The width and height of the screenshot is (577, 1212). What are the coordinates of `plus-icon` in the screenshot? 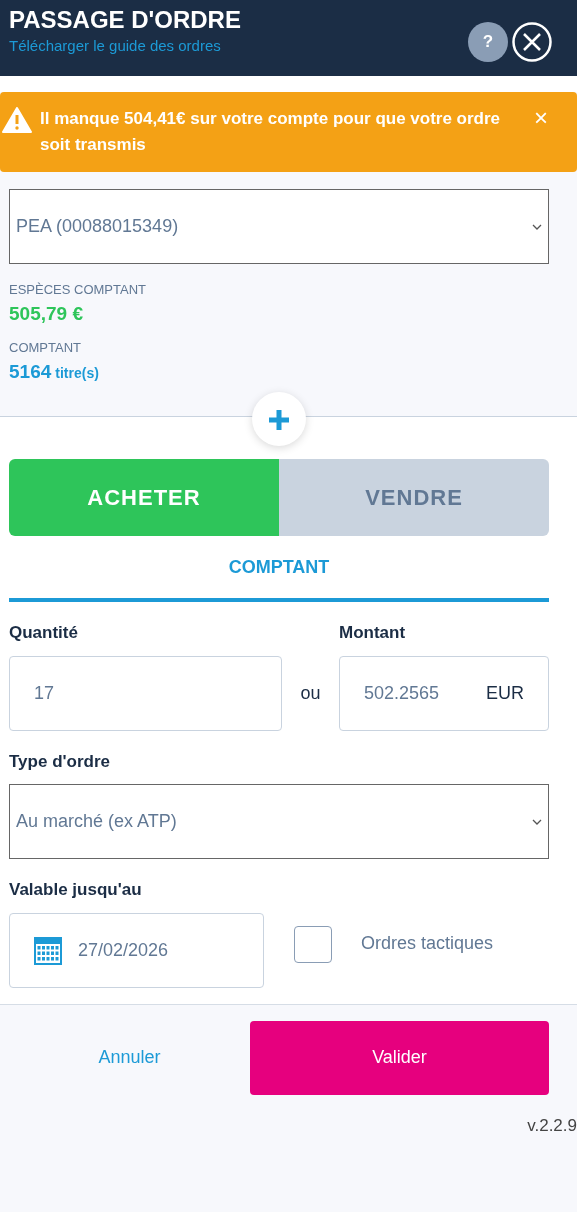 It's located at (279, 419).